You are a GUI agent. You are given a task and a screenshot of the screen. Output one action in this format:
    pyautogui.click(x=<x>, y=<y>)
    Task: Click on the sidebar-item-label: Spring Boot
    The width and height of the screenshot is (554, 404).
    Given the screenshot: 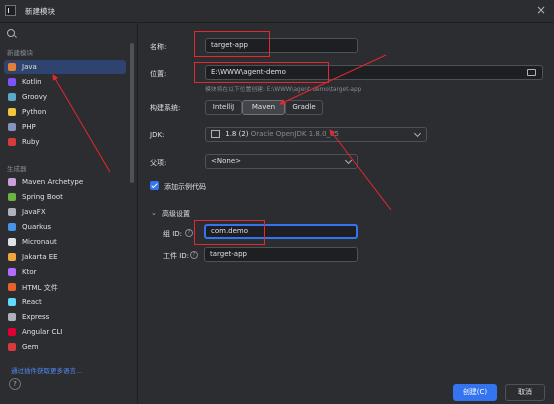 What is the action you would take?
    pyautogui.click(x=42, y=197)
    